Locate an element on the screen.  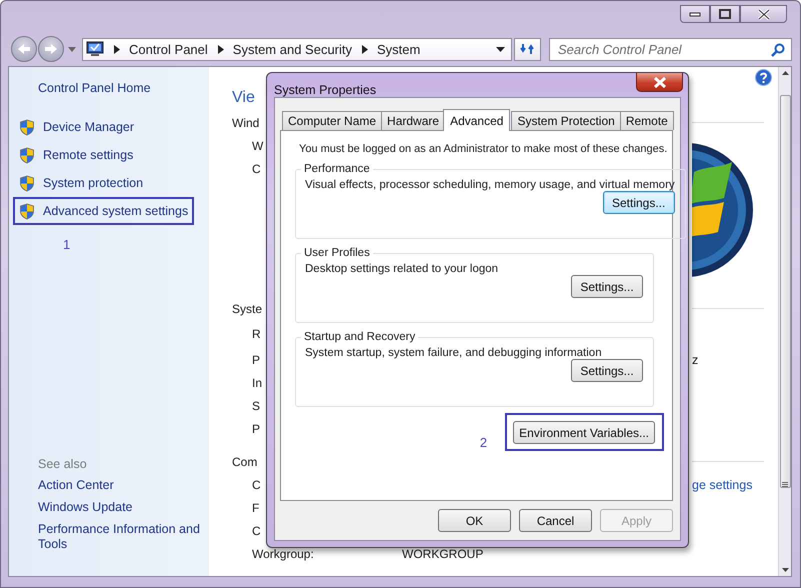
computer-icon is located at coordinates (95, 49).